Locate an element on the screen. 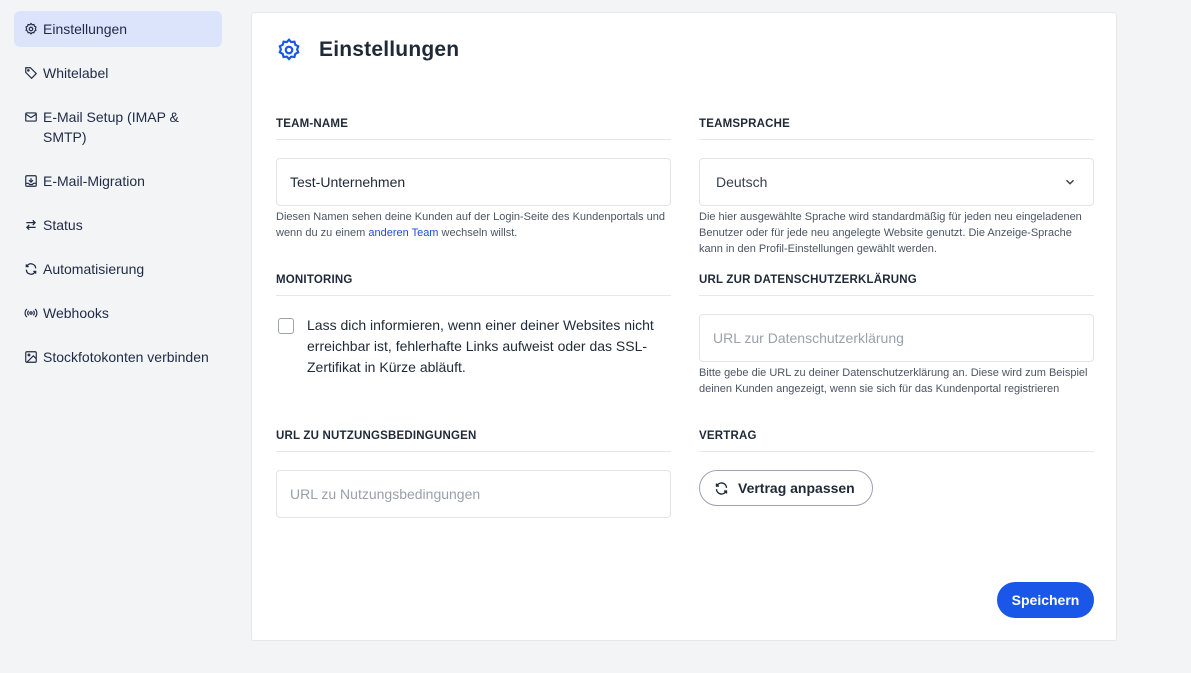  adjust-contract-label: Vertrag anpassen is located at coordinates (796, 488).